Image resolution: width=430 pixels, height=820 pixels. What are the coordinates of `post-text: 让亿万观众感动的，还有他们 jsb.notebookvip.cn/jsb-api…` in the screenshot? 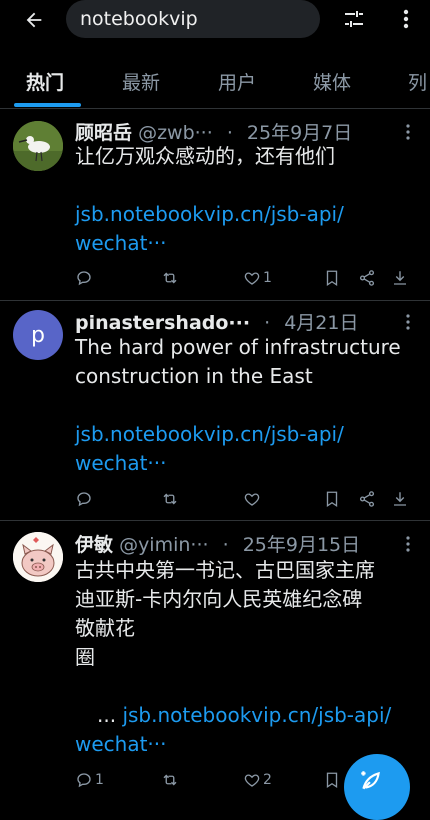 It's located at (245, 200).